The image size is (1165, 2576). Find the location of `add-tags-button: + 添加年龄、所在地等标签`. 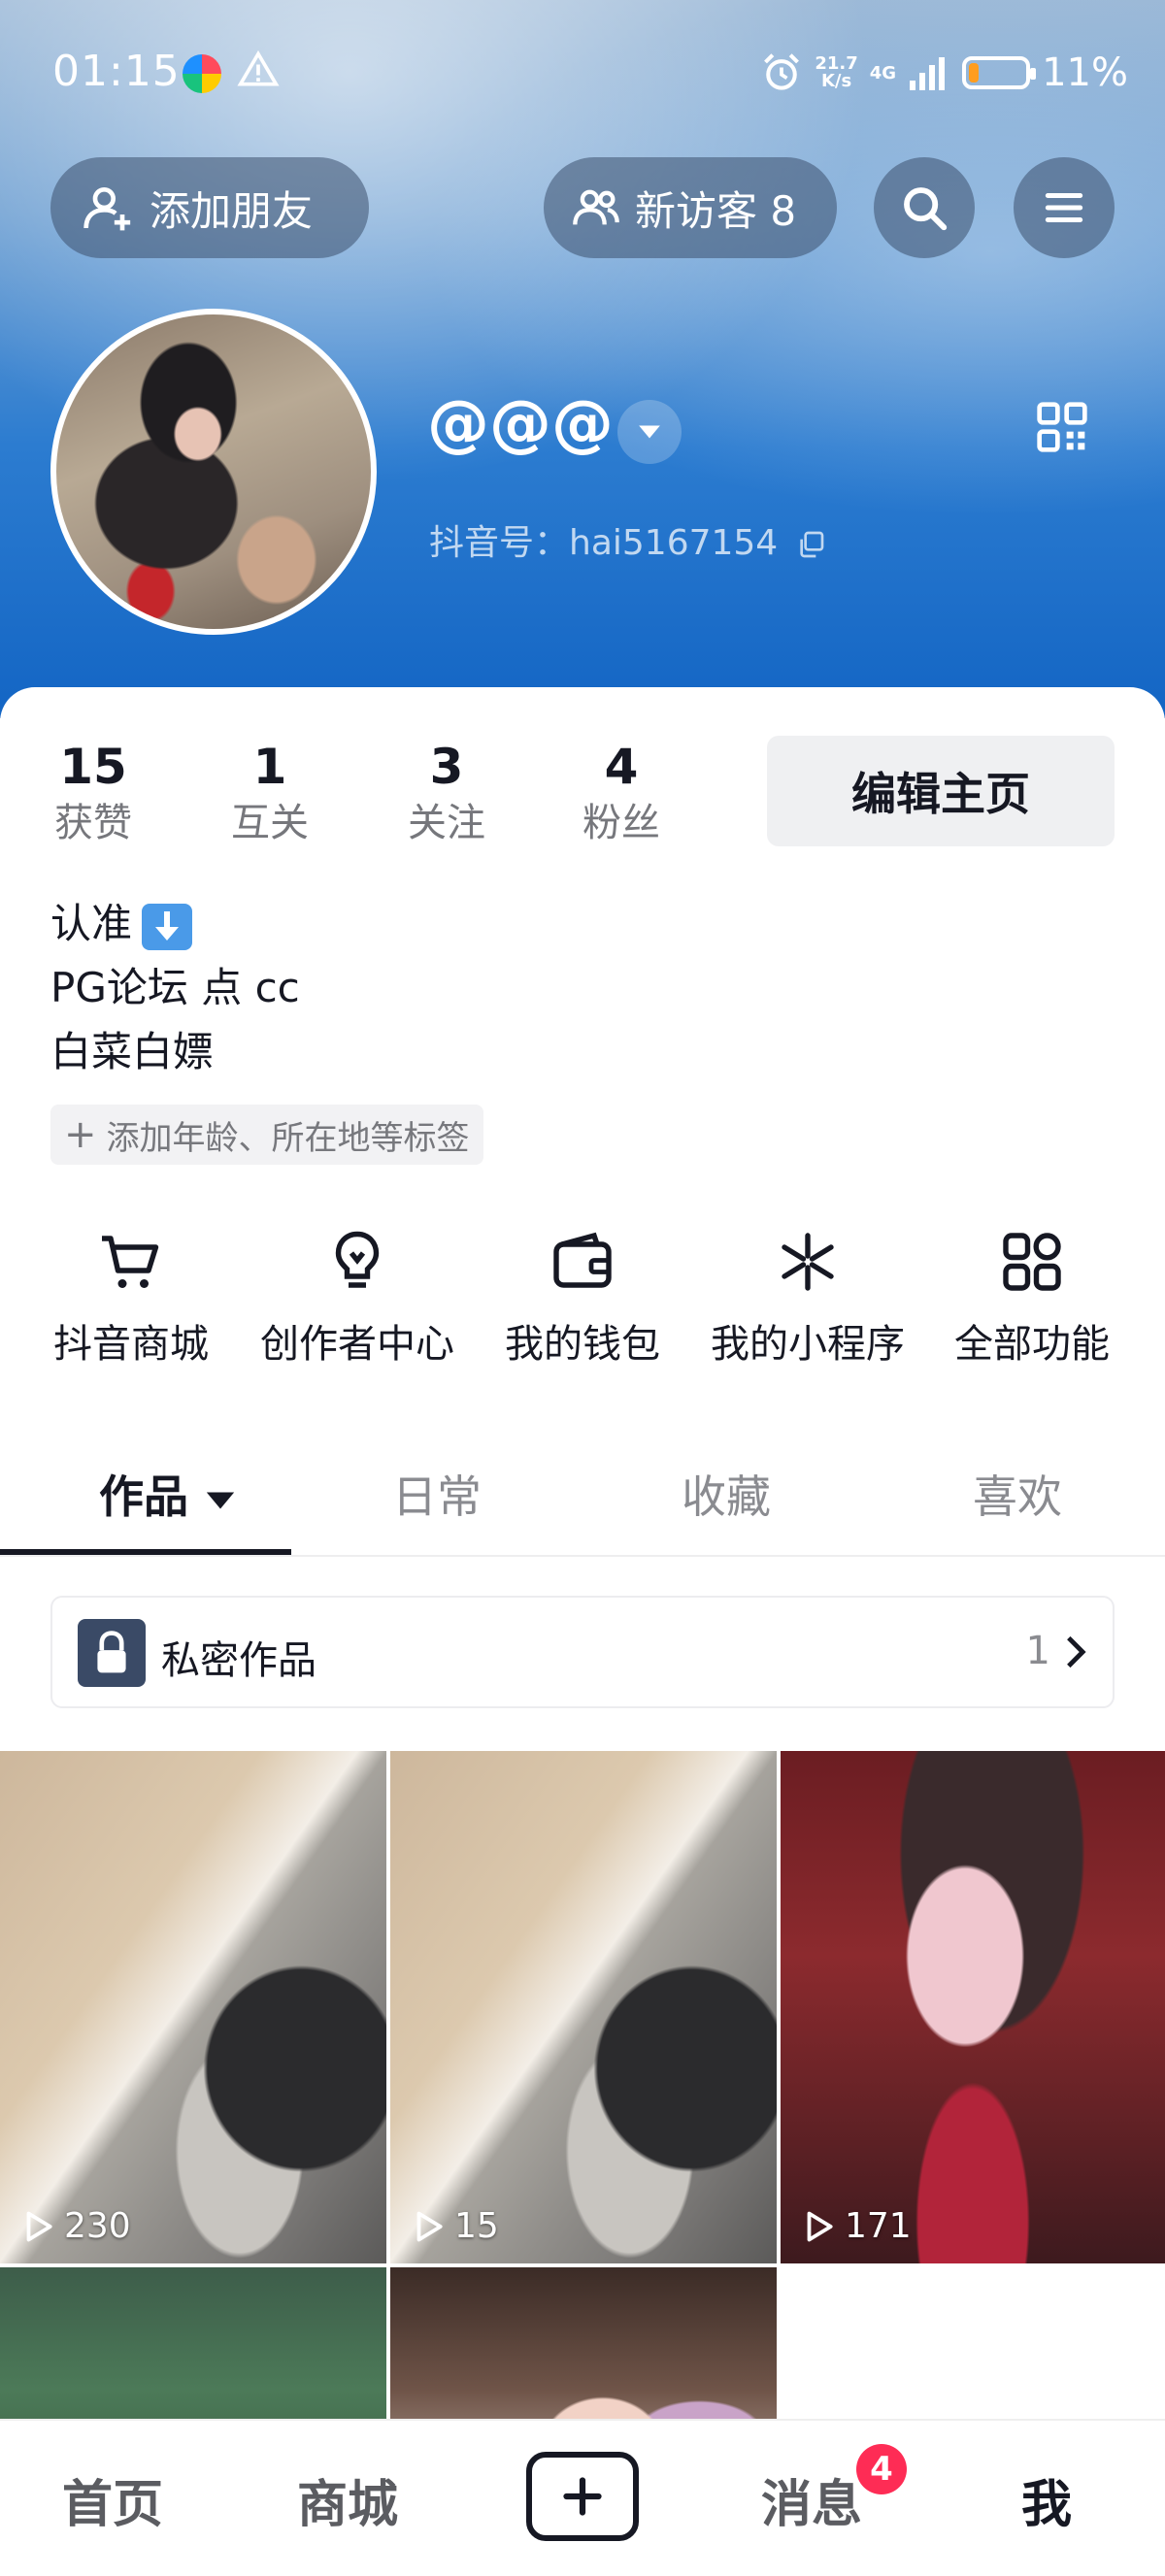

add-tags-button: + 添加年龄、所在地等标签 is located at coordinates (266, 1135).